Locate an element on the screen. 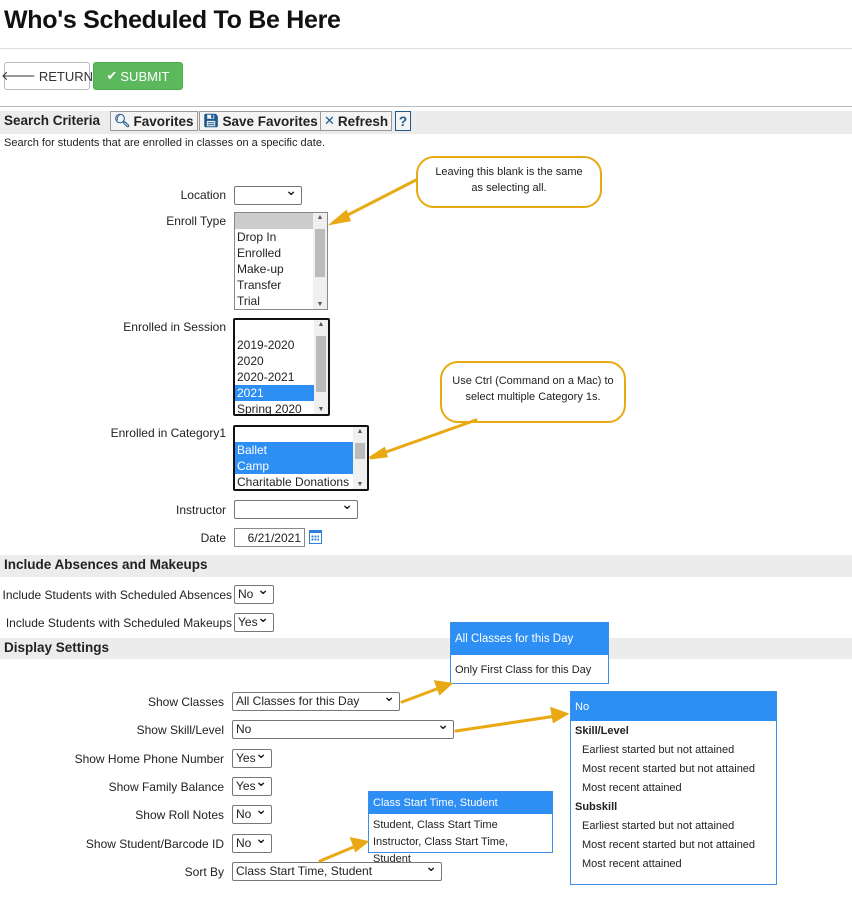  arrow-classes is located at coordinates (422, 694).